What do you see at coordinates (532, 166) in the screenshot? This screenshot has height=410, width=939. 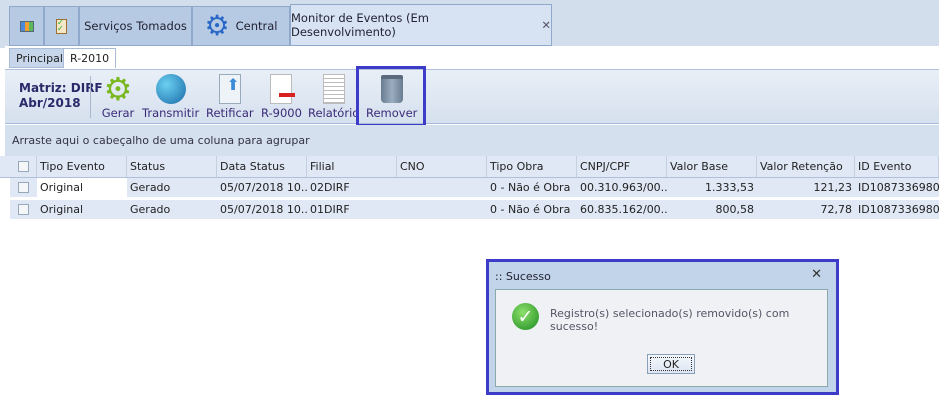 I see `column-header: Tipo Obra` at bounding box center [532, 166].